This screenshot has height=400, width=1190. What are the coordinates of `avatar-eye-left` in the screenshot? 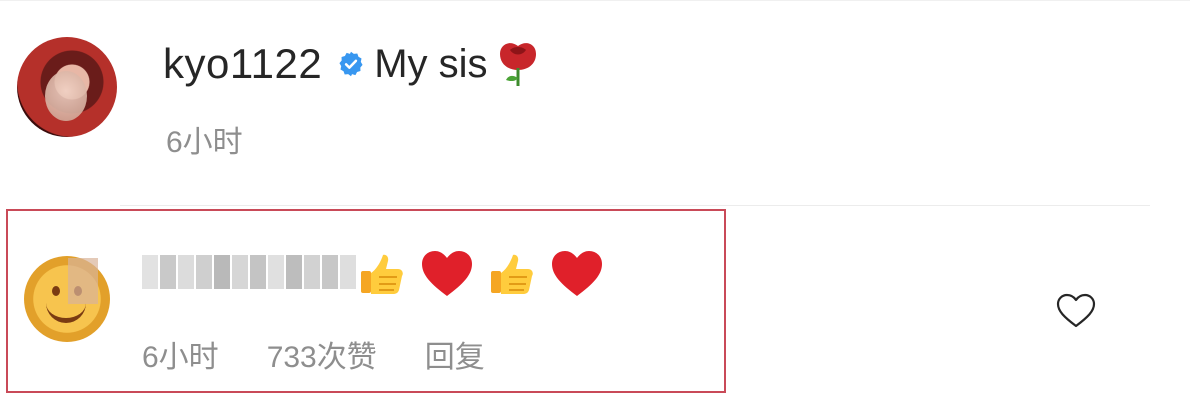 It's located at (56, 291).